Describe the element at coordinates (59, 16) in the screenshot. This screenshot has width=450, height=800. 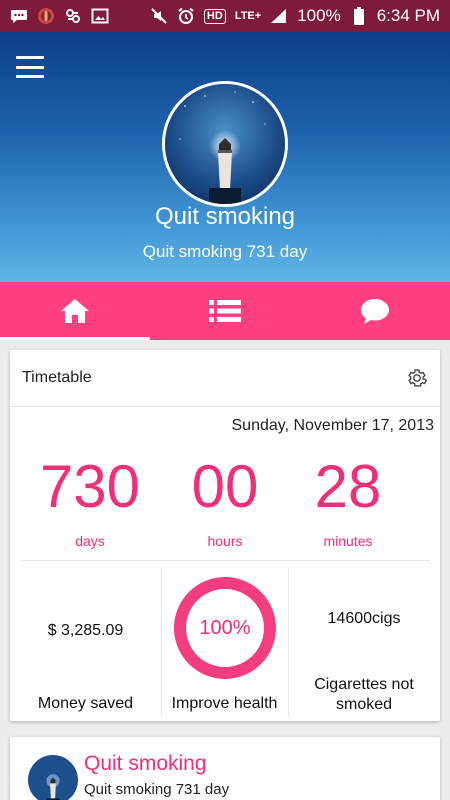
I see `notification-icons` at that location.